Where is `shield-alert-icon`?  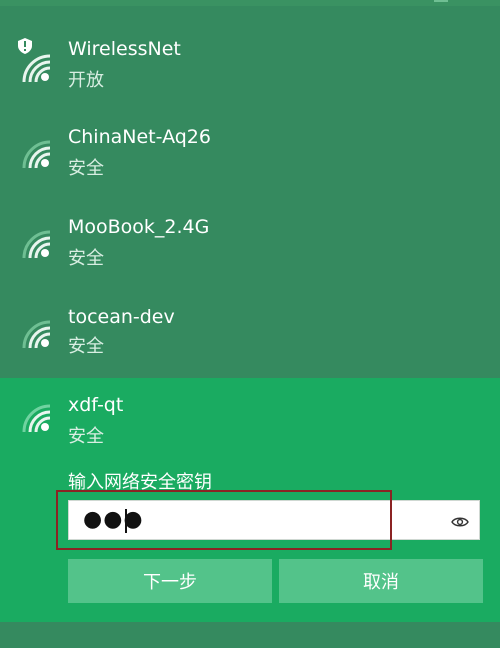 shield-alert-icon is located at coordinates (25, 46).